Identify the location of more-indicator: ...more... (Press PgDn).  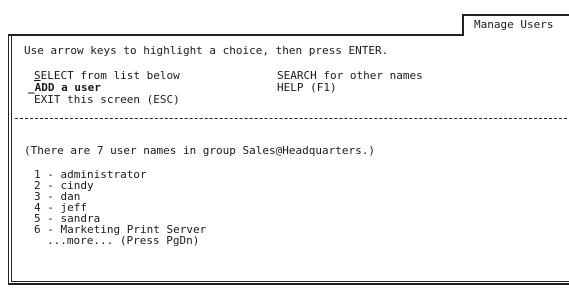
(123, 240).